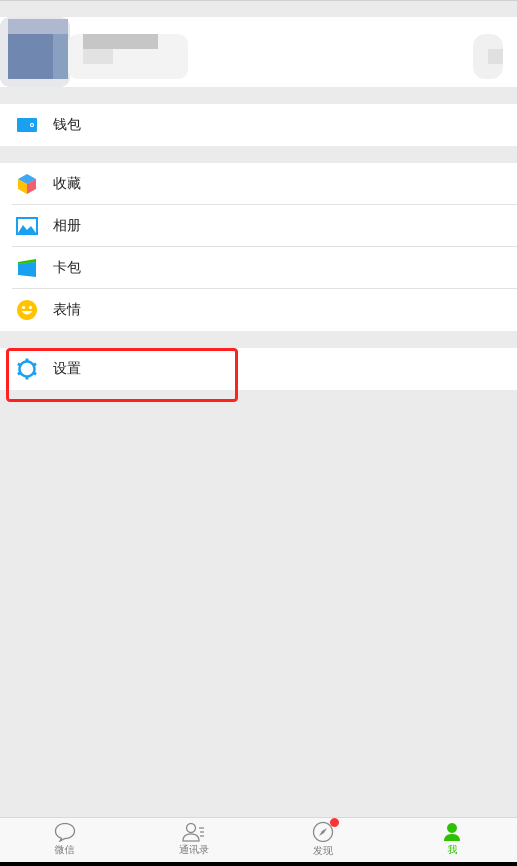  What do you see at coordinates (67, 369) in the screenshot?
I see `menu-item-label: 设置` at bounding box center [67, 369].